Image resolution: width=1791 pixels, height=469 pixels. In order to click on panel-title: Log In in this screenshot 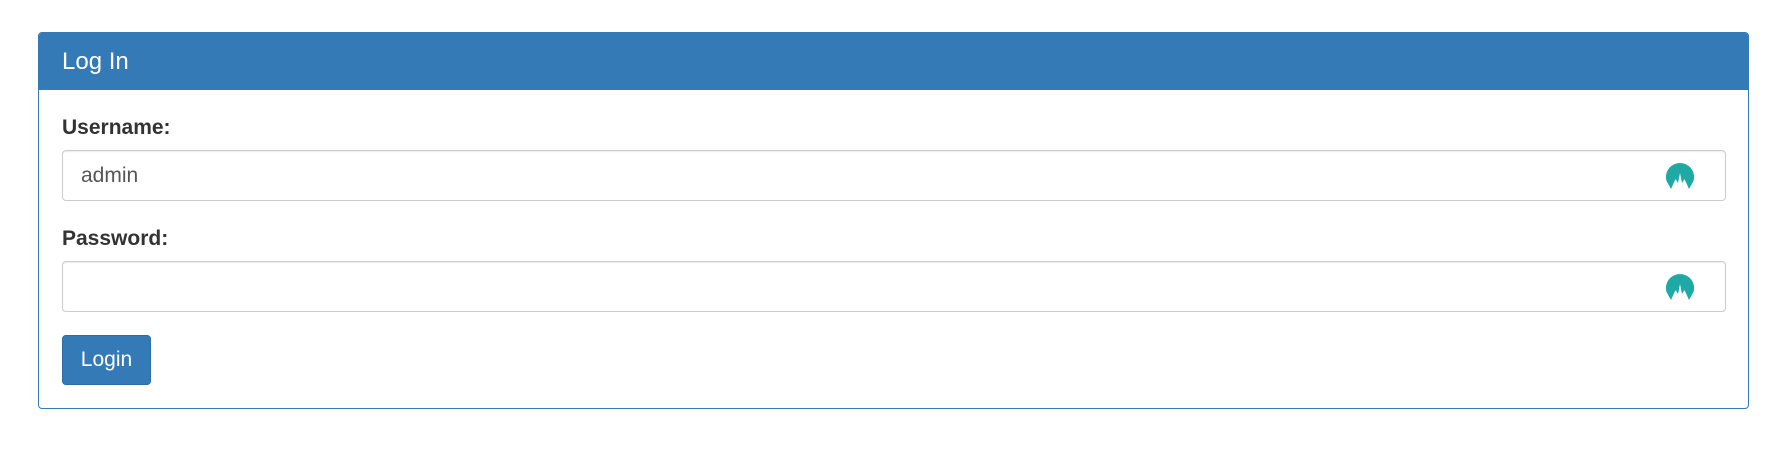, I will do `click(893, 61)`.